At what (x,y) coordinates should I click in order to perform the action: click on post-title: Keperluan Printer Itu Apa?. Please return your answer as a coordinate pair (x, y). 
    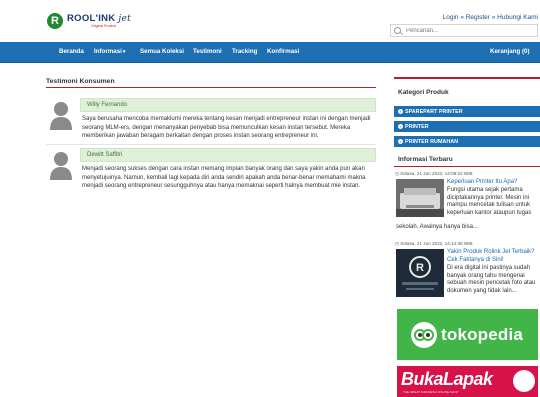
    Looking at the image, I should click on (493, 183).